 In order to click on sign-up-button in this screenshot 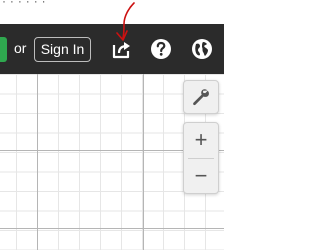, I will do `click(3, 49)`.